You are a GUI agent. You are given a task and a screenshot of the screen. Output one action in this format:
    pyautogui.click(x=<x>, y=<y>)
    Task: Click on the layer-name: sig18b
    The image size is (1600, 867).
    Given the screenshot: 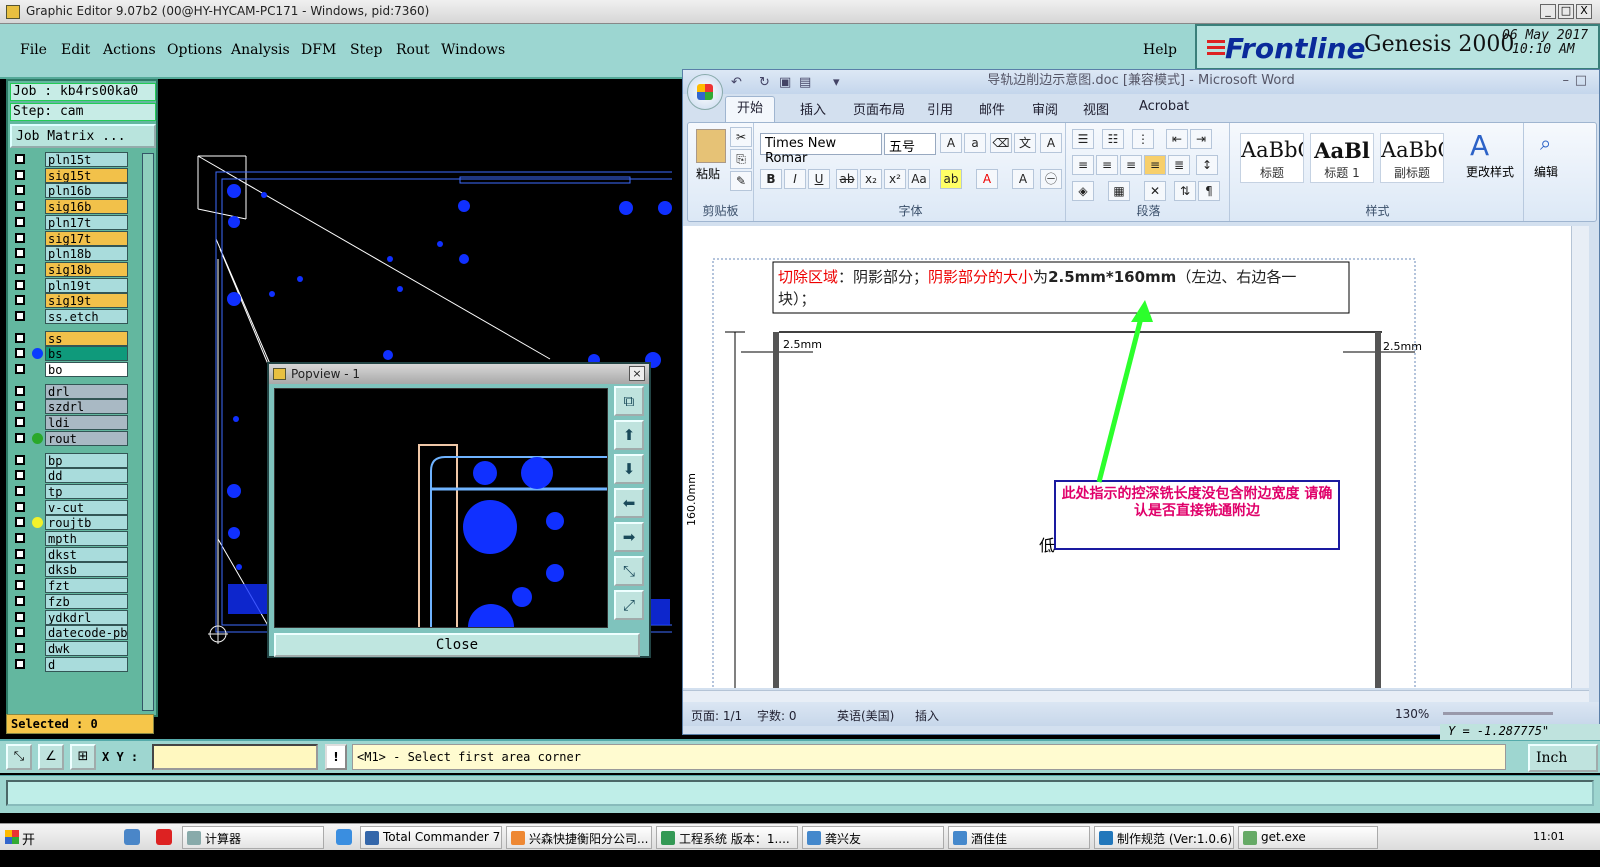 What is the action you would take?
    pyautogui.click(x=86, y=269)
    